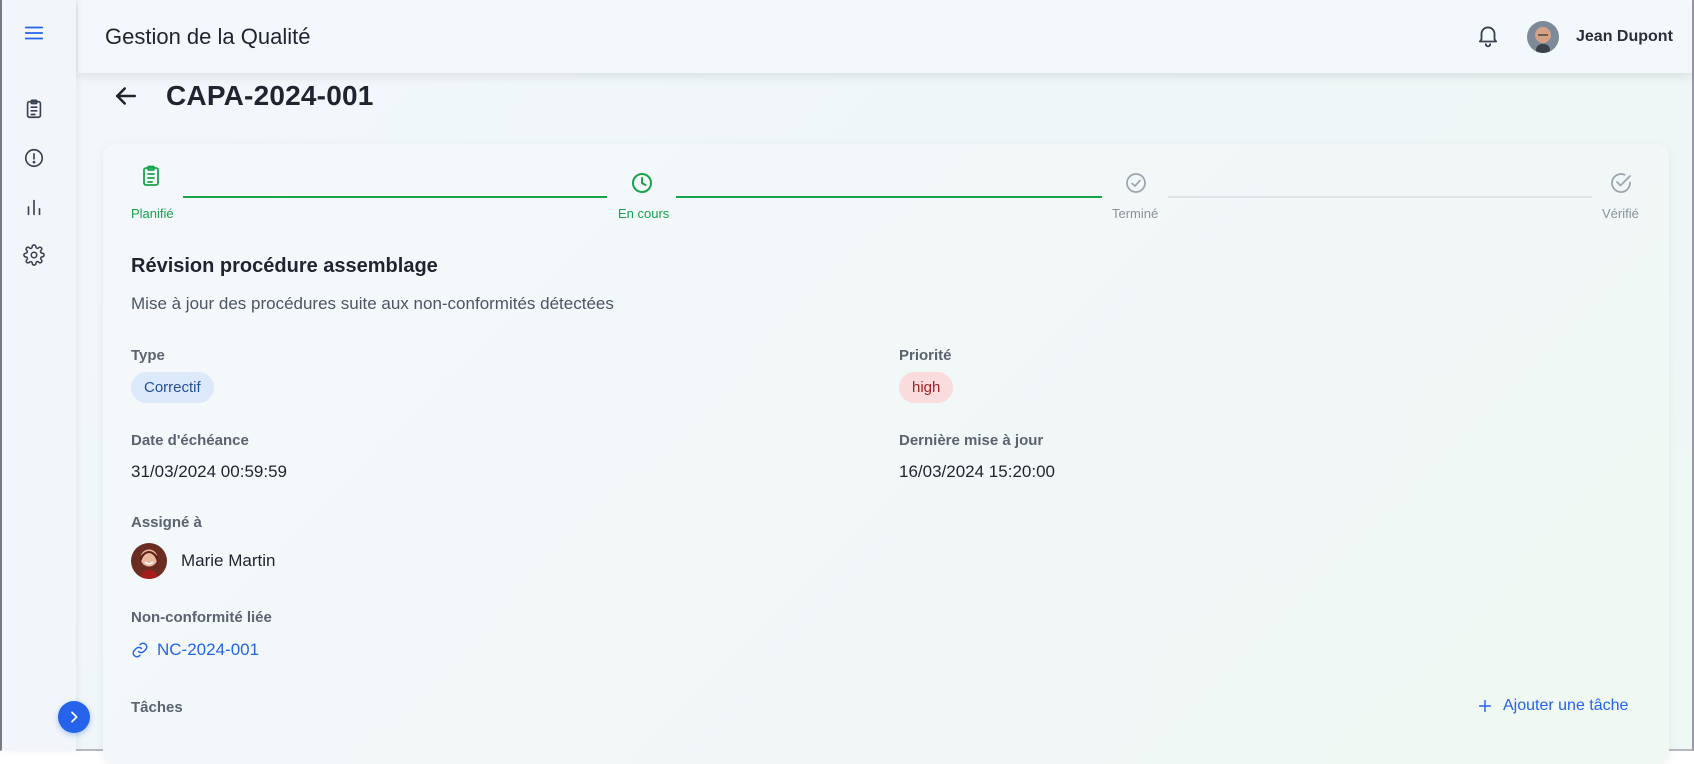  I want to click on bar-chart-icon, so click(34, 207).